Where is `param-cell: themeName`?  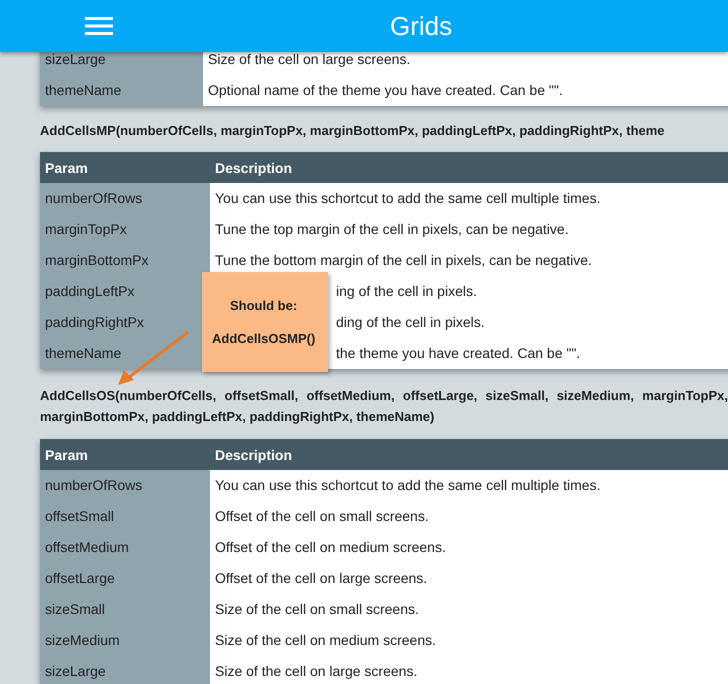 param-cell: themeName is located at coordinates (121, 90).